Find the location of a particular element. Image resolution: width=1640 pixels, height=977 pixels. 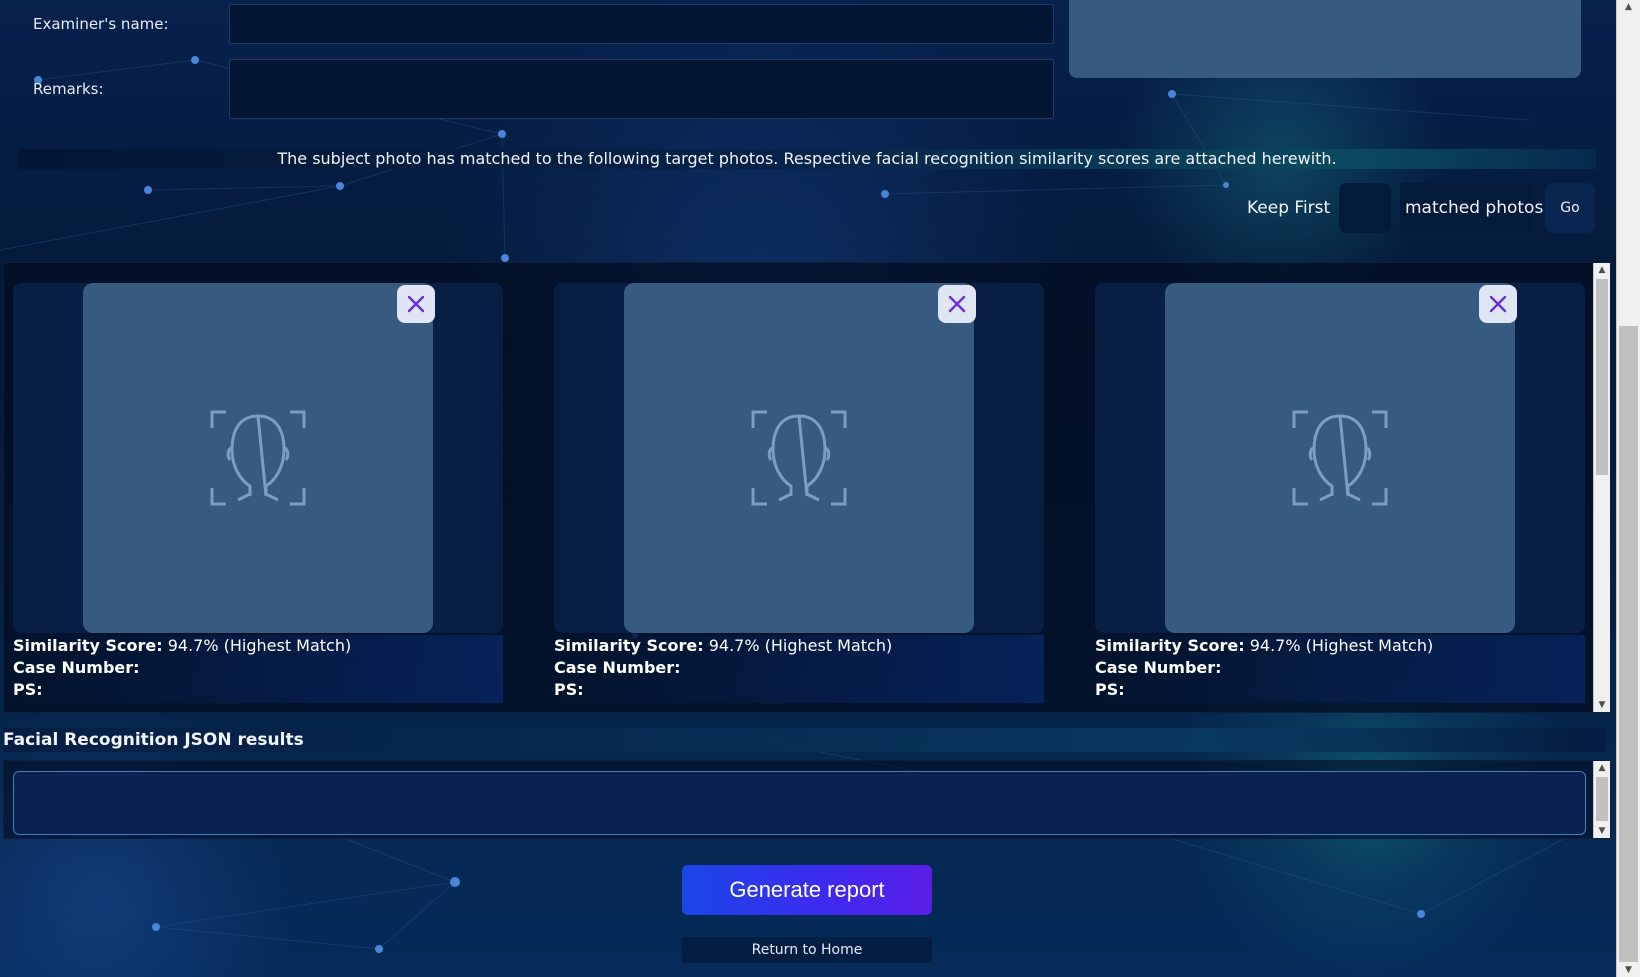

keep-count-input is located at coordinates (1365, 208).